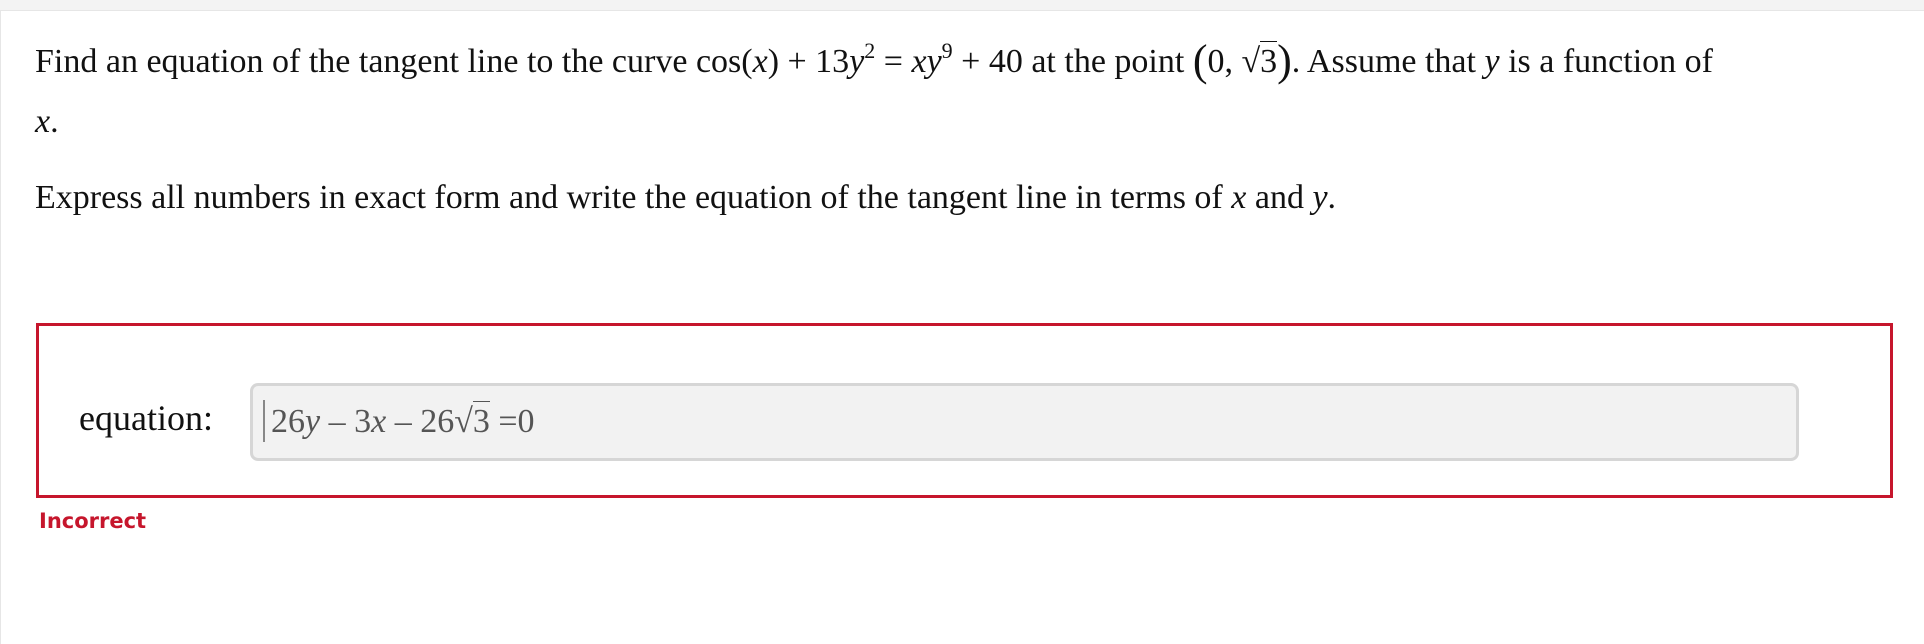  I want to click on input-caret, so click(264, 421).